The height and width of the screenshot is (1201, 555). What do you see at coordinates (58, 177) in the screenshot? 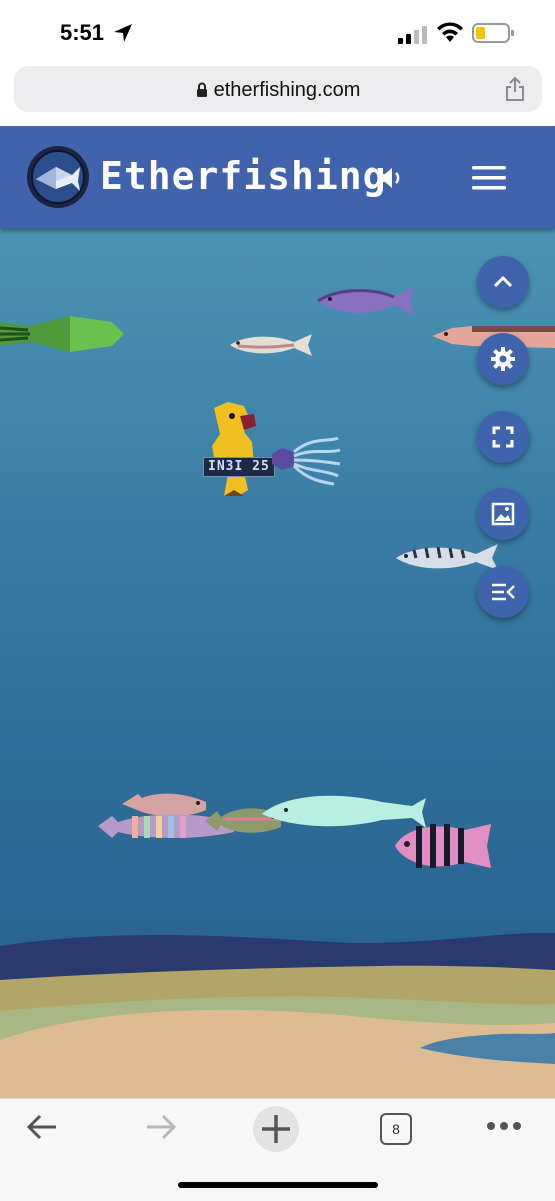
I see `etherfishing-logo` at bounding box center [58, 177].